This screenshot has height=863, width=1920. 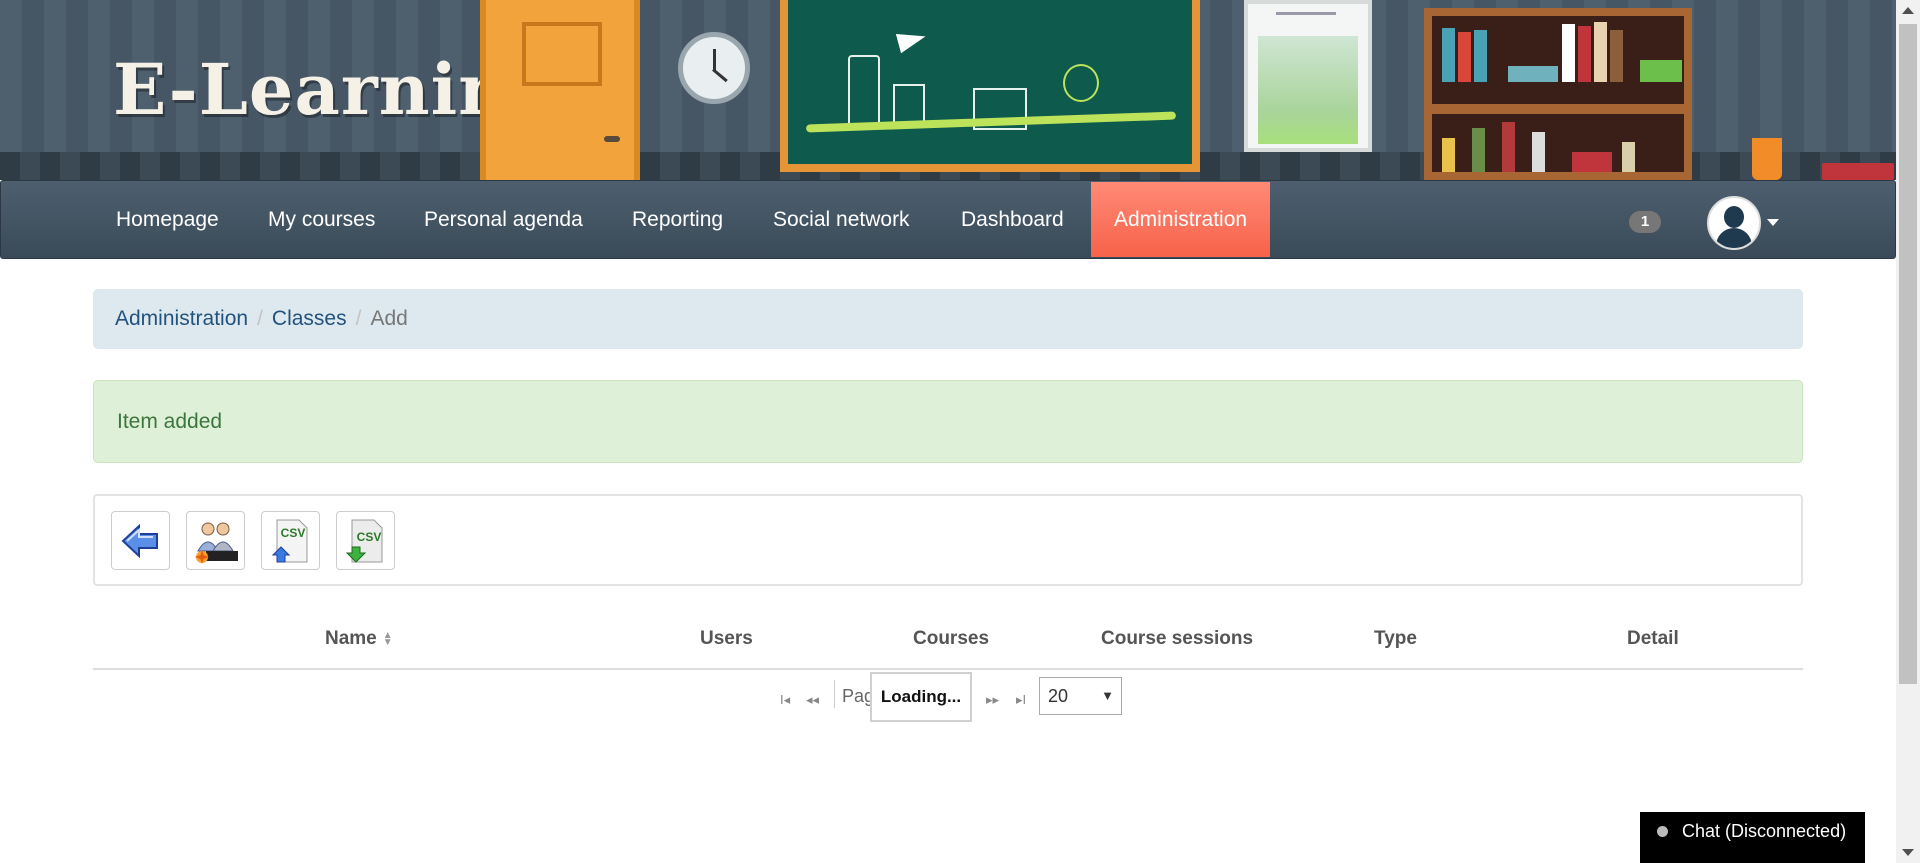 I want to click on column-header-detail: Detail, so click(x=1653, y=639).